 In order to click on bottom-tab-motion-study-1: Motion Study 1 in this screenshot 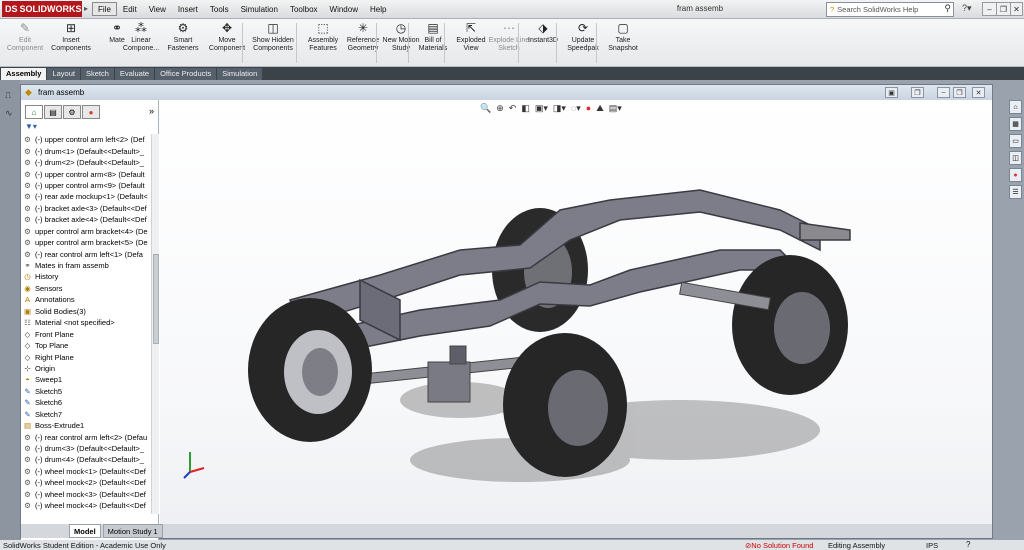, I will do `click(132, 531)`.